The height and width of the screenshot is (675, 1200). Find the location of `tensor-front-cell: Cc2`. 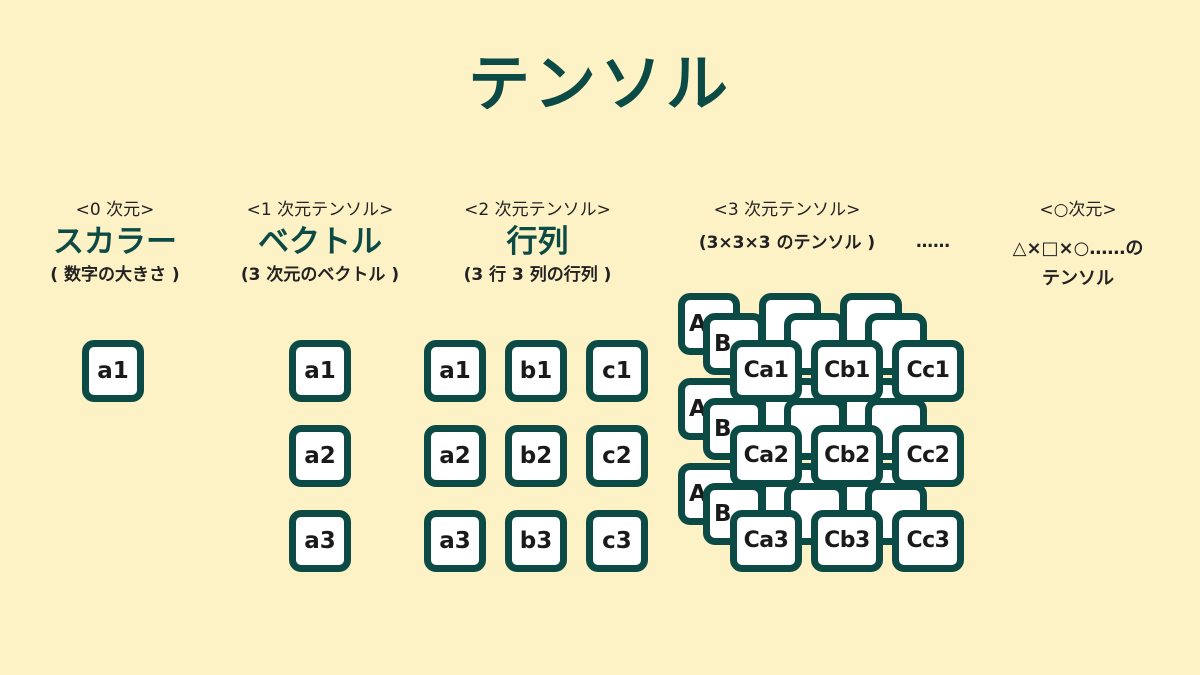

tensor-front-cell: Cc2 is located at coordinates (928, 456).